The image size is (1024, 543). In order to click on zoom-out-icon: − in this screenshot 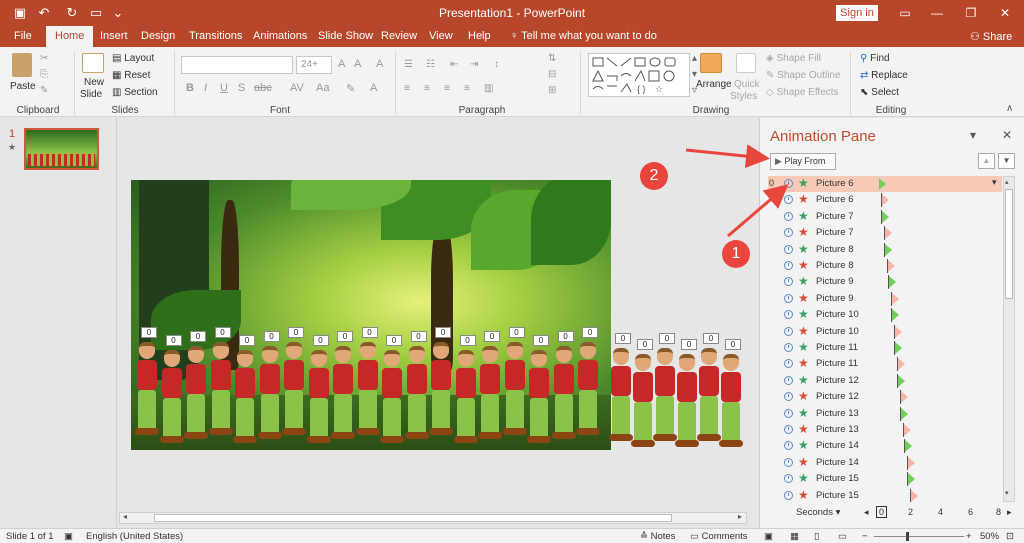, I will do `click(865, 536)`.